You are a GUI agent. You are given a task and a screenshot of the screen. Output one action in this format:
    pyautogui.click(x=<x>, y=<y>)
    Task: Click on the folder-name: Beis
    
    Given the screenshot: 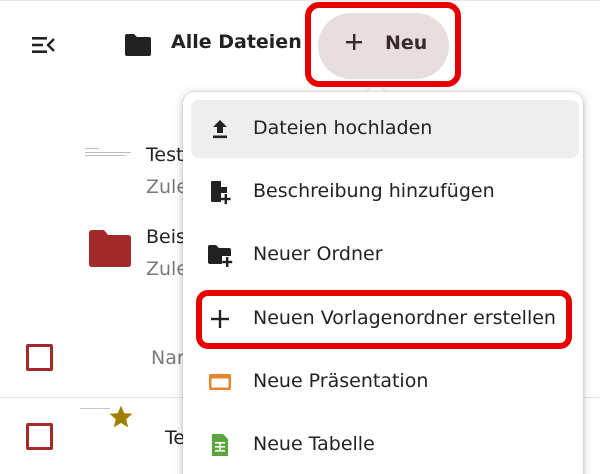 What is the action you would take?
    pyautogui.click(x=166, y=237)
    